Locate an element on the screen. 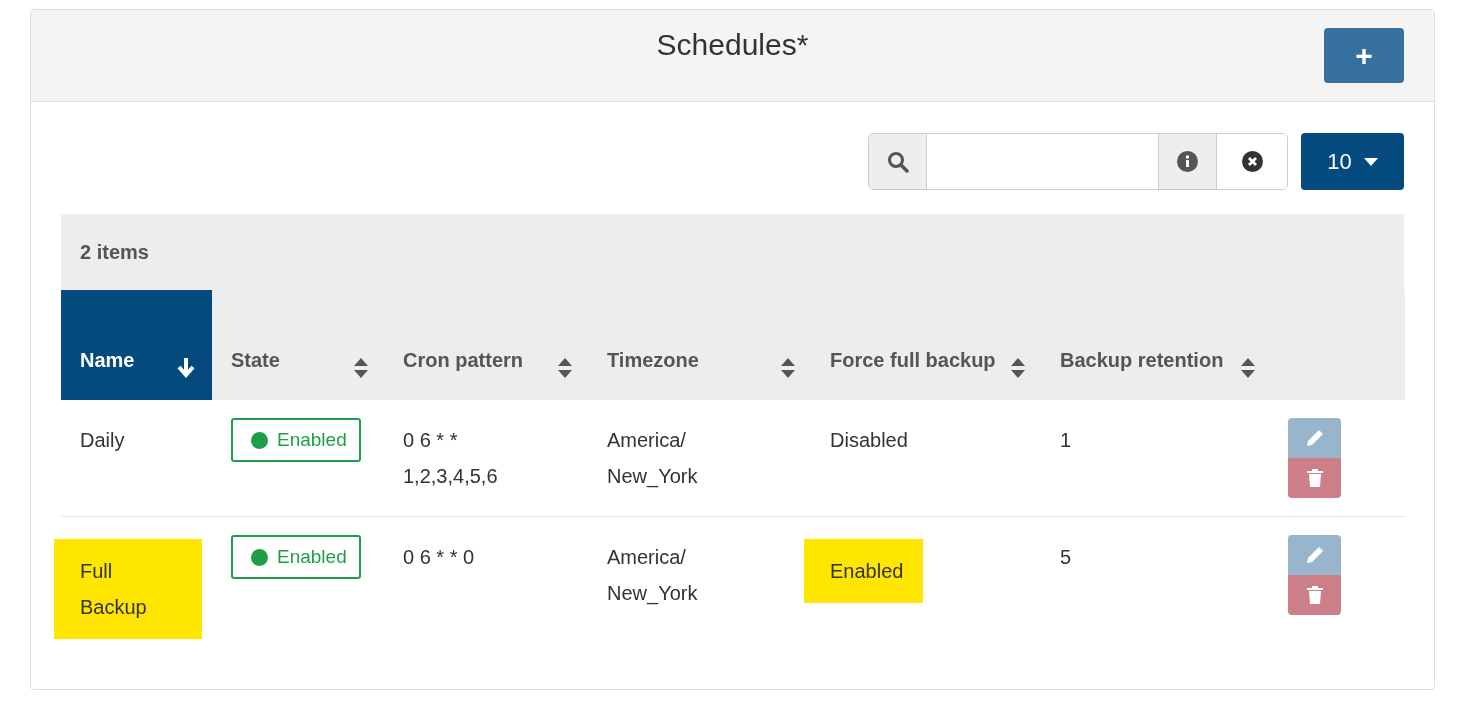 The width and height of the screenshot is (1461, 702). add-button: + is located at coordinates (1364, 55).